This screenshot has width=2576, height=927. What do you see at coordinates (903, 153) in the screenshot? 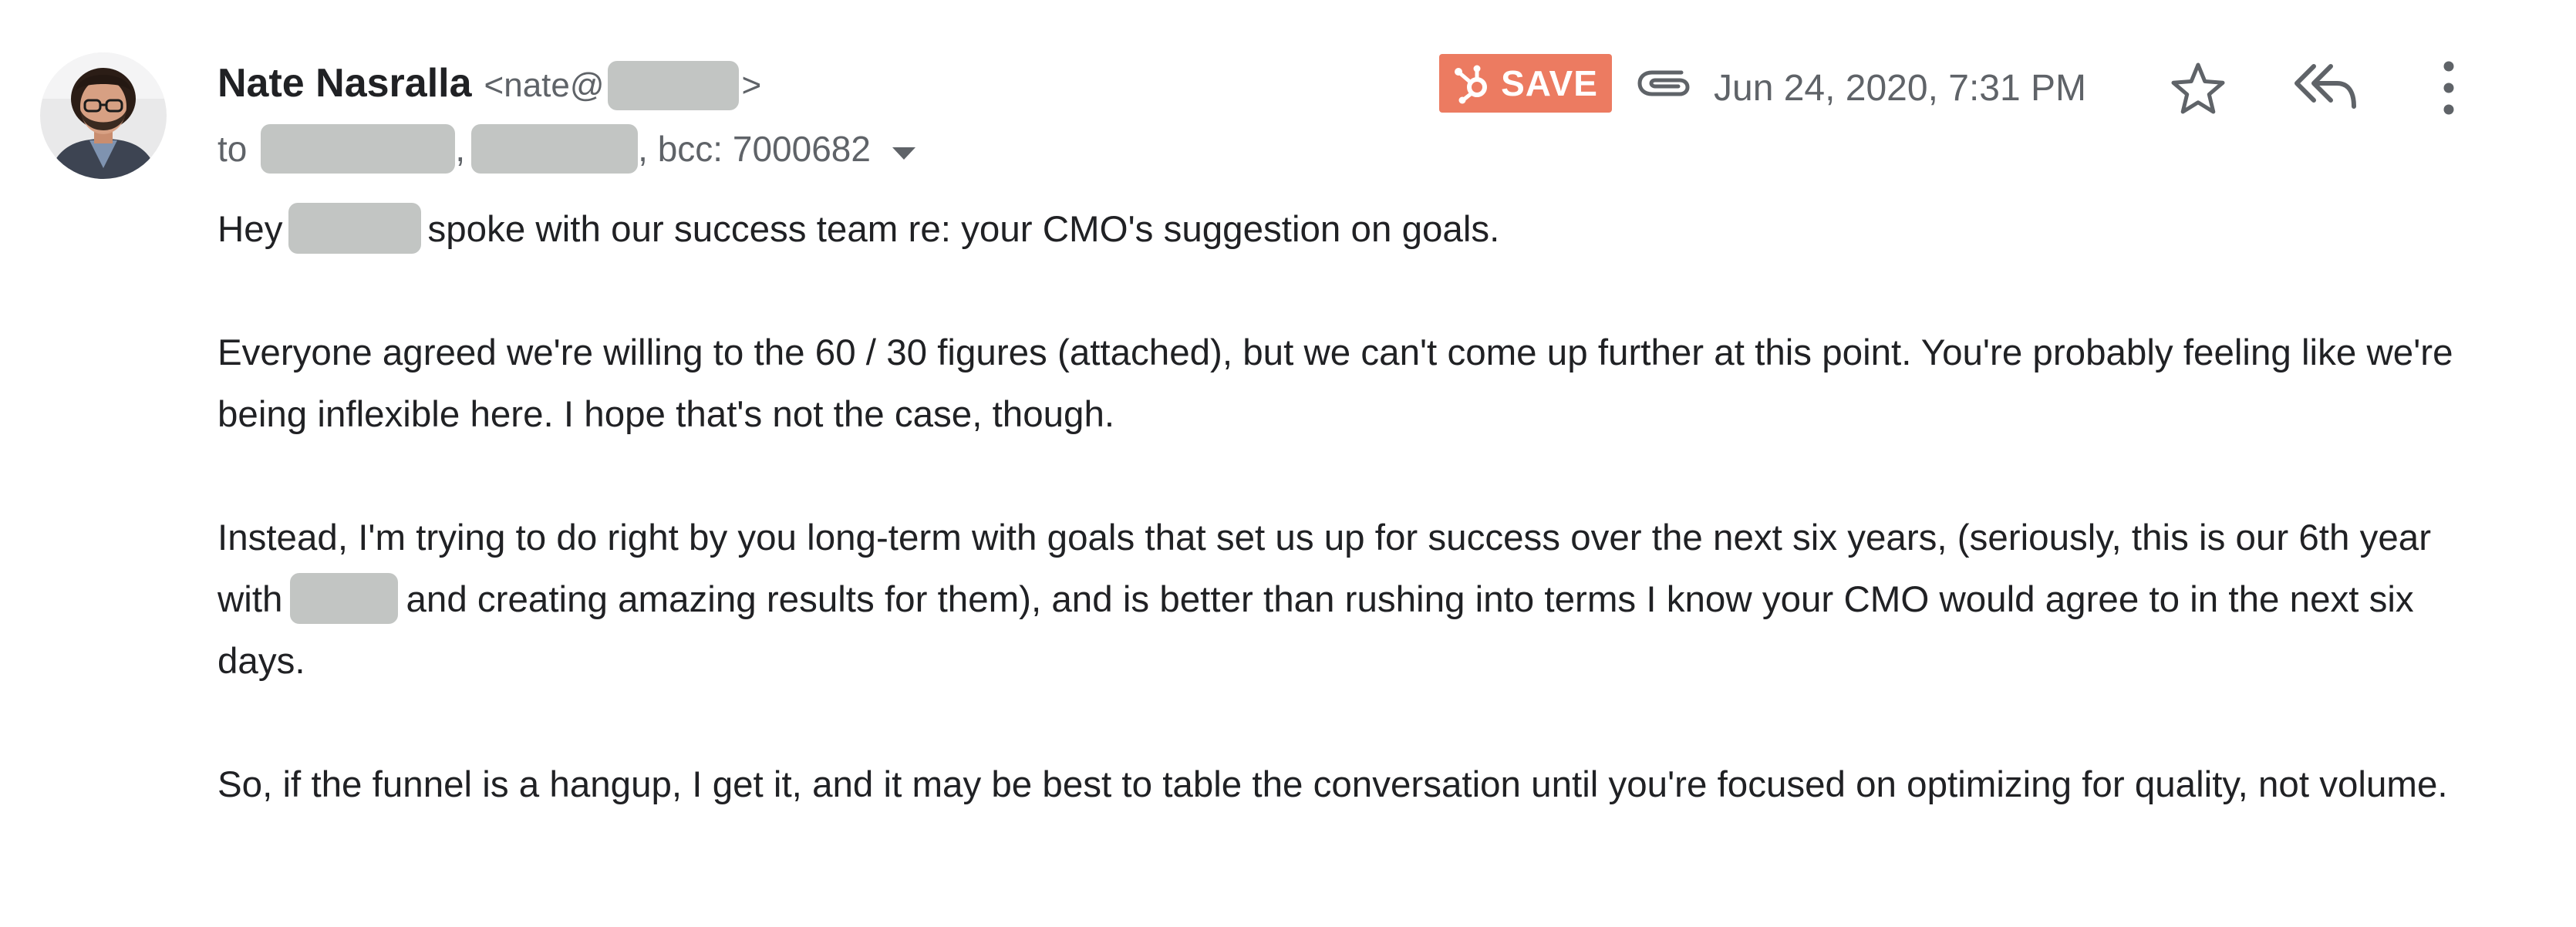
I see `caret-down-icon` at bounding box center [903, 153].